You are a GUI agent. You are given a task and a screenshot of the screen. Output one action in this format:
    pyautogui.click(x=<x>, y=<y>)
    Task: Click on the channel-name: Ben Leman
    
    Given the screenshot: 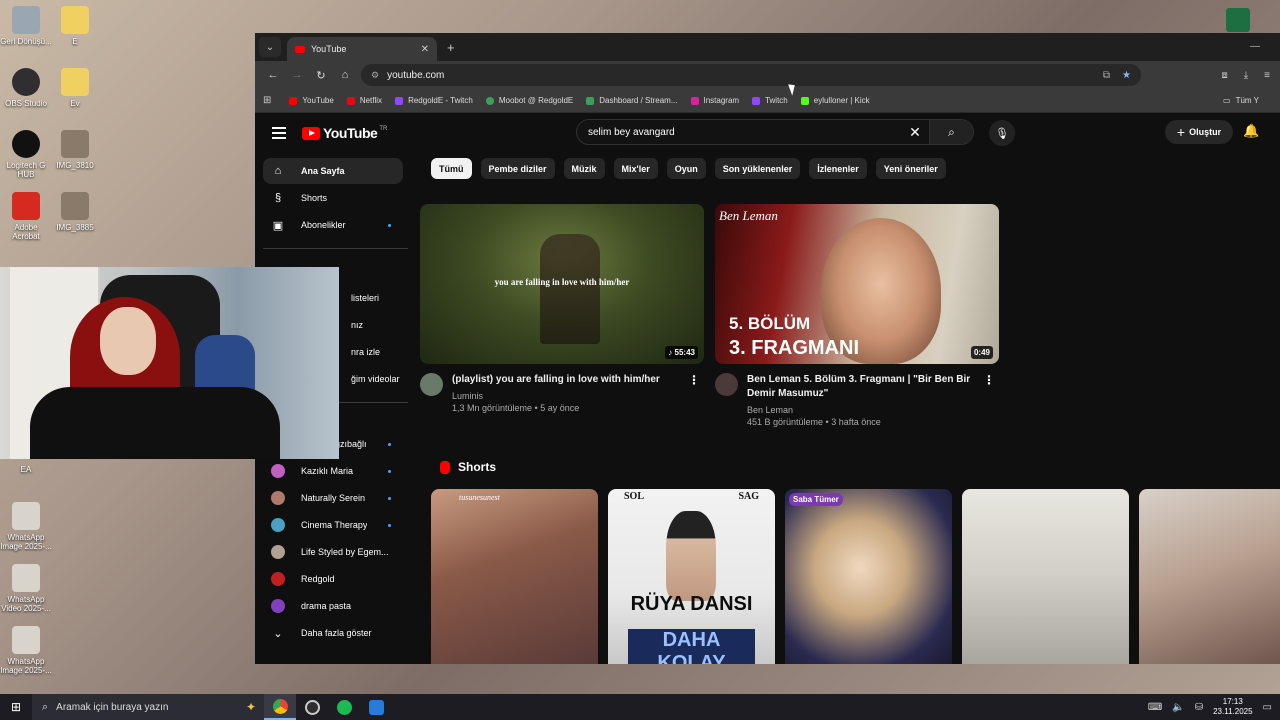 What is the action you would take?
    pyautogui.click(x=864, y=410)
    